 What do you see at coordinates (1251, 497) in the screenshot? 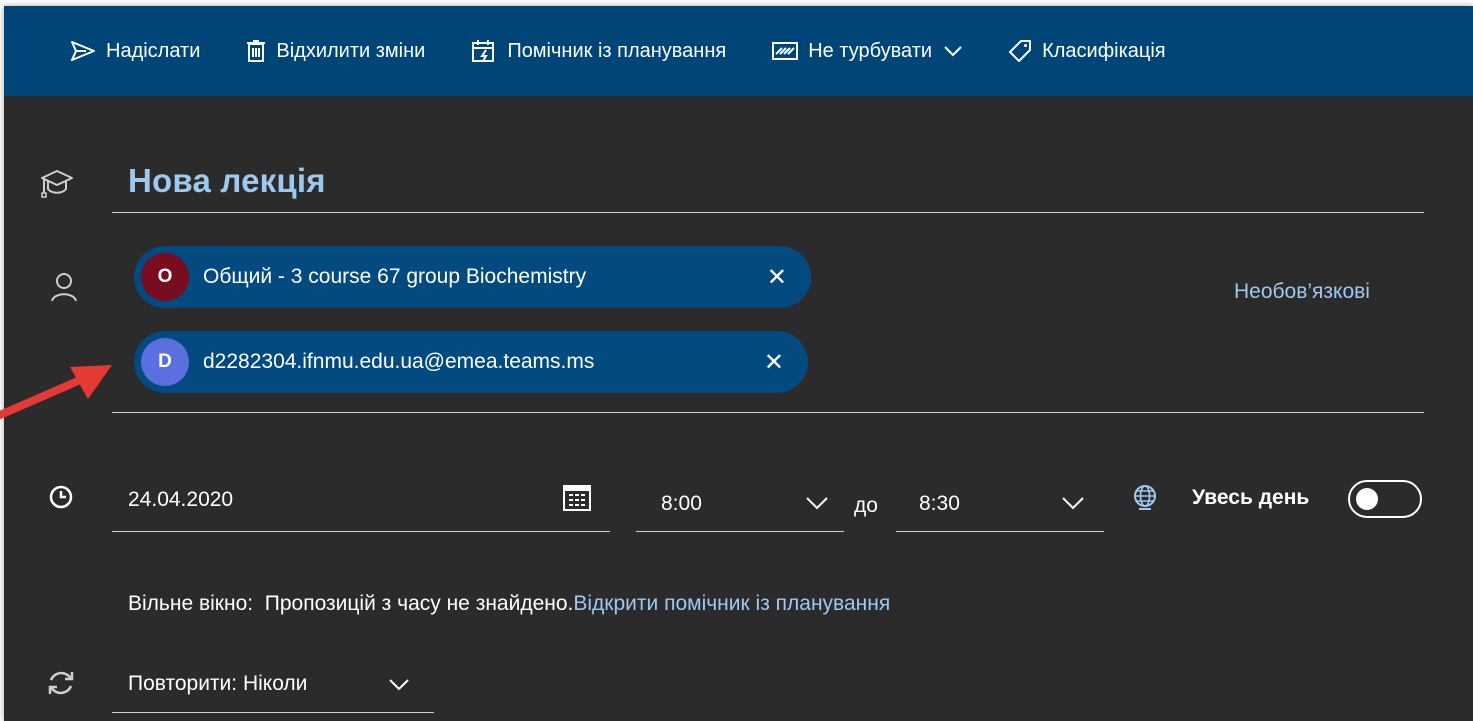
I see `all-day-label: Увесь день` at bounding box center [1251, 497].